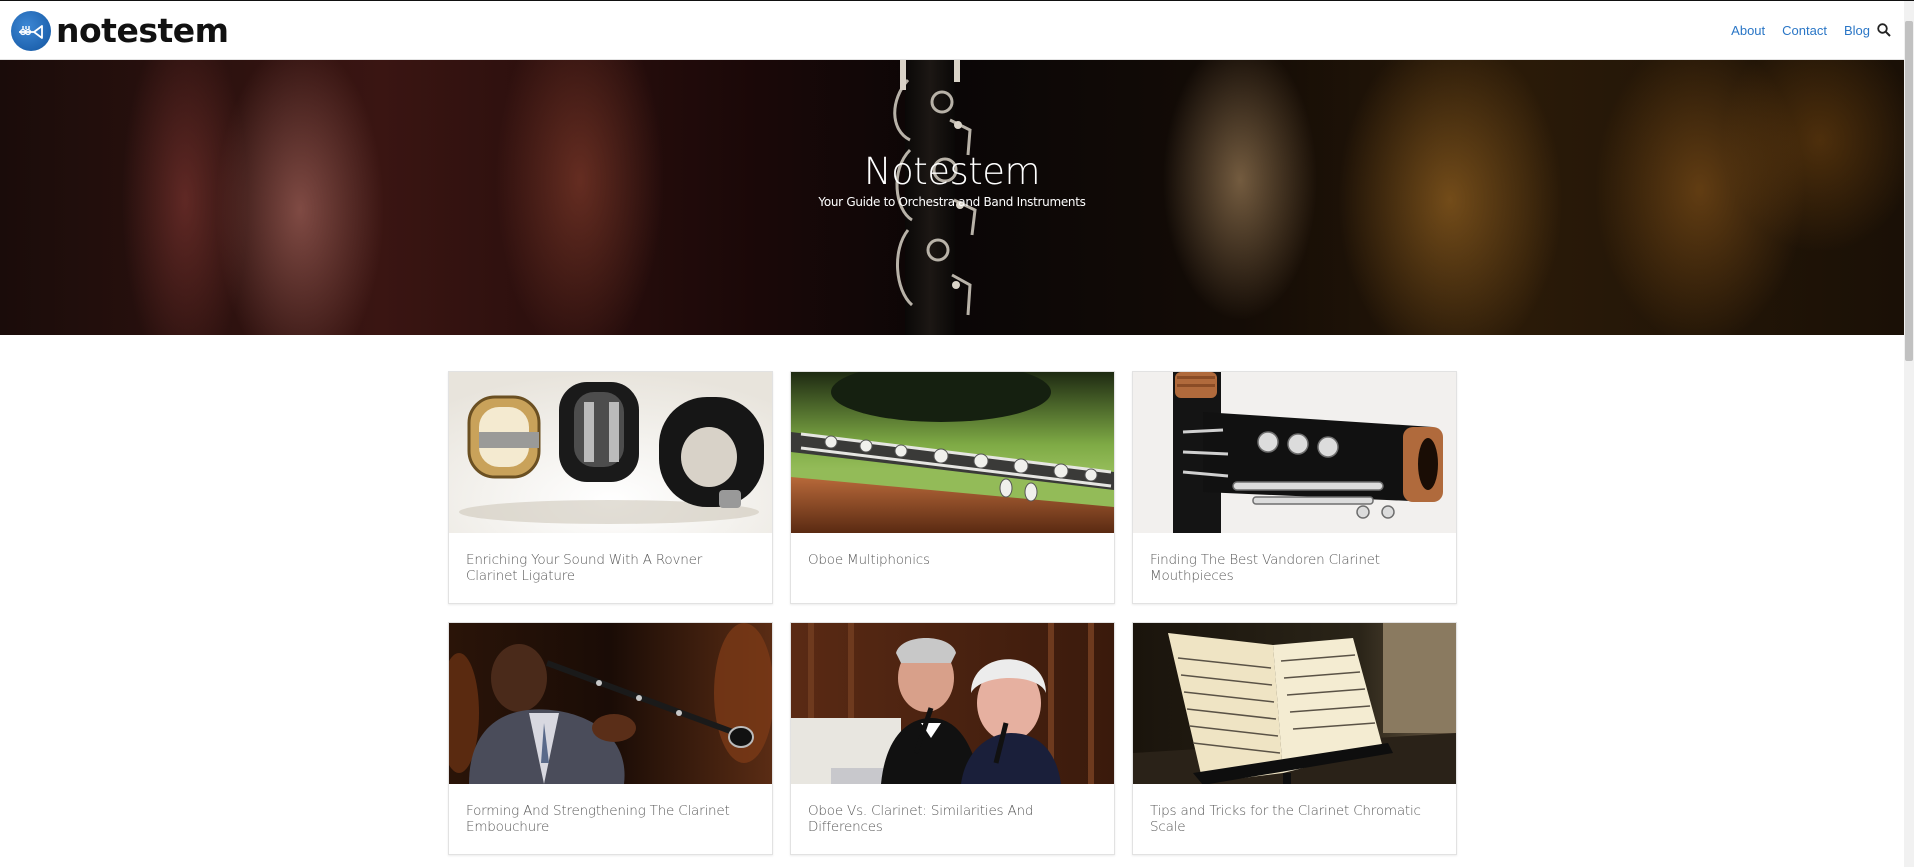 Image resolution: width=1914 pixels, height=867 pixels. Describe the element at coordinates (610, 452) in the screenshot. I see `post-image-ligatures` at that location.